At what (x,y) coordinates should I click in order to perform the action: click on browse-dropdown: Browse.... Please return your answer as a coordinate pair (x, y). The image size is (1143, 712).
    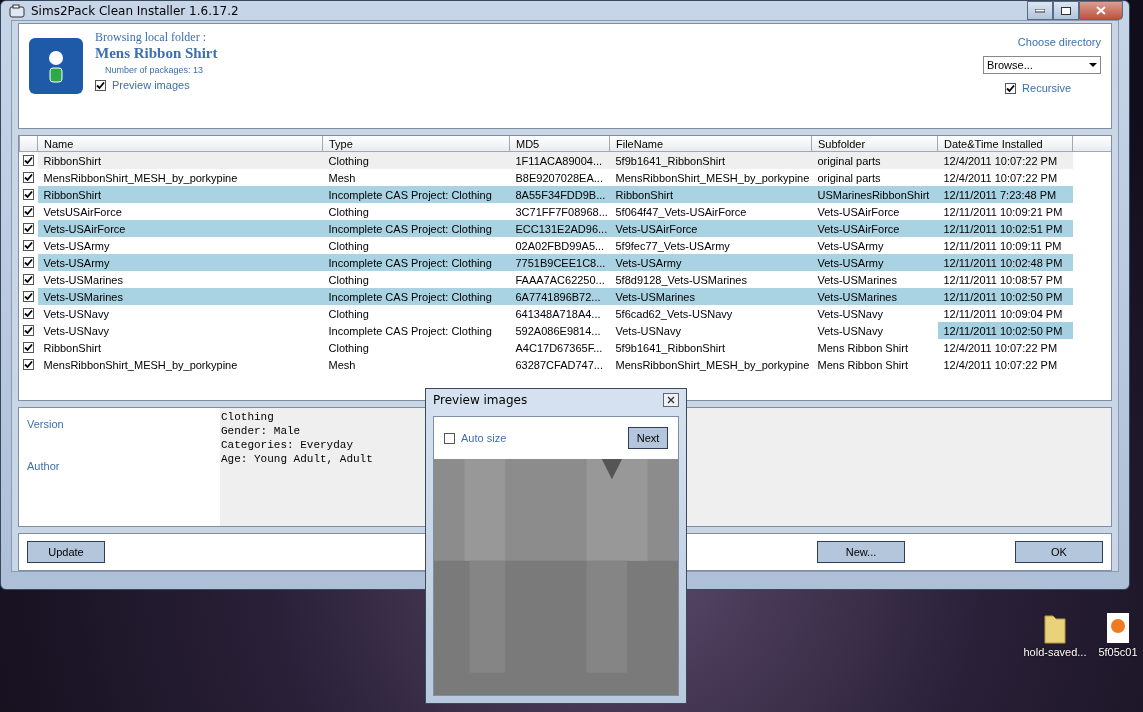
    Looking at the image, I should click on (1042, 65).